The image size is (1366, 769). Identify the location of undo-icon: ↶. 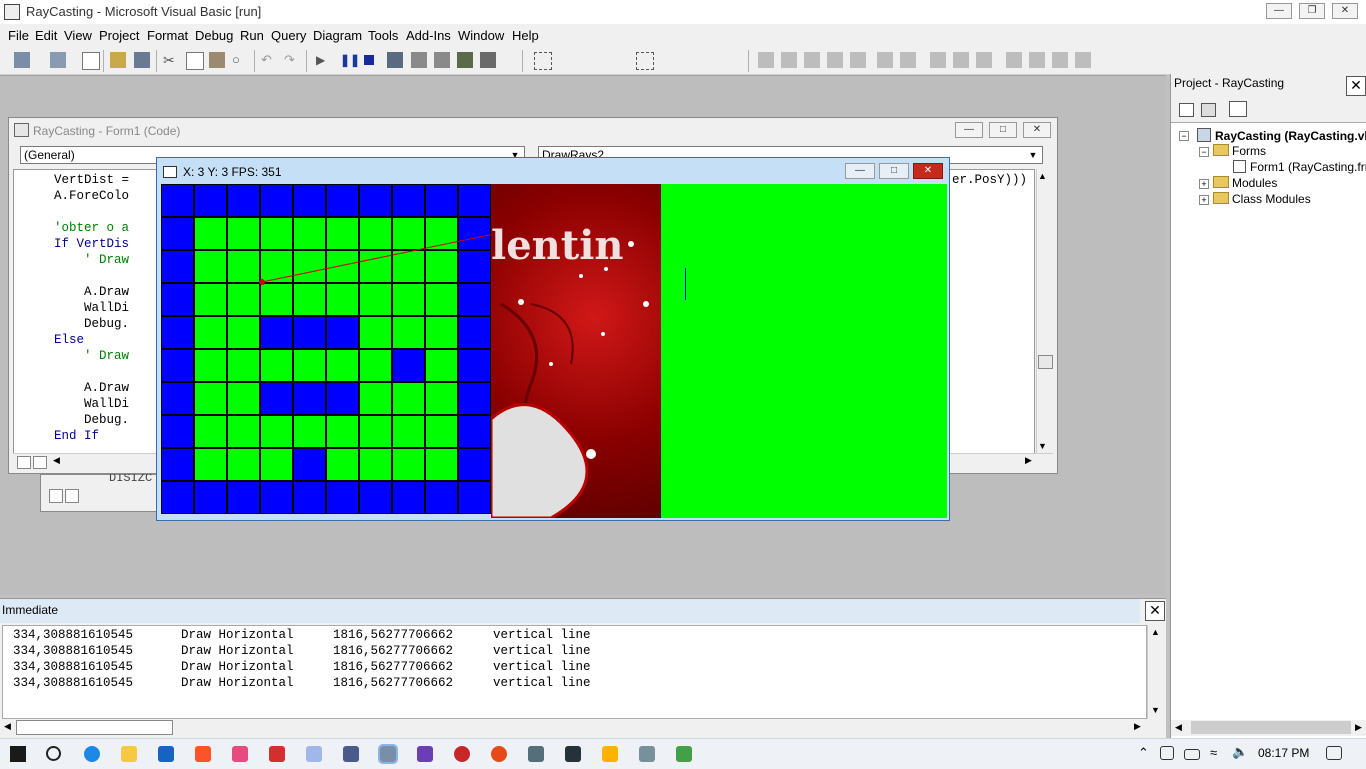
(269, 60).